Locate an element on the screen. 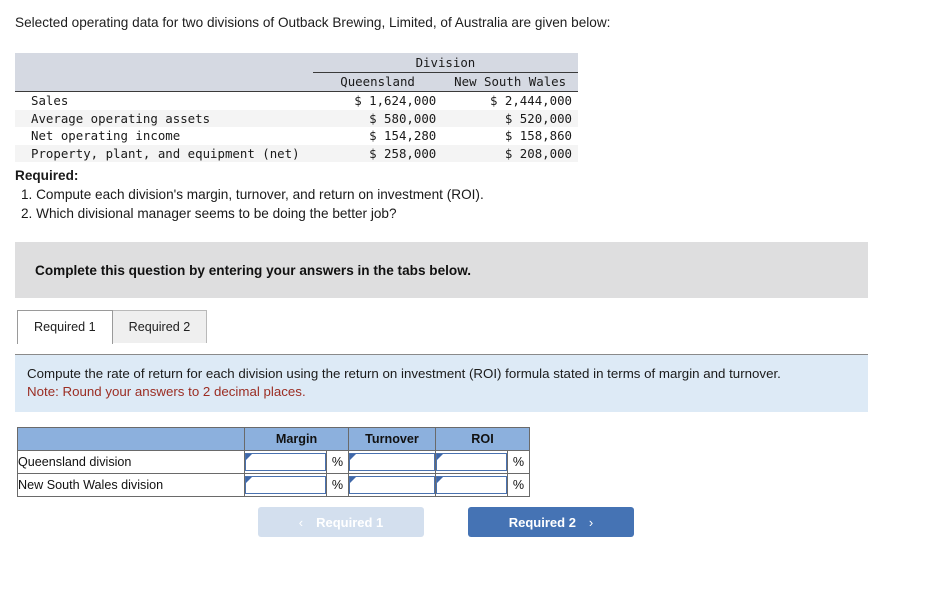 This screenshot has height=598, width=932. roi-input-queensland is located at coordinates (471, 462).